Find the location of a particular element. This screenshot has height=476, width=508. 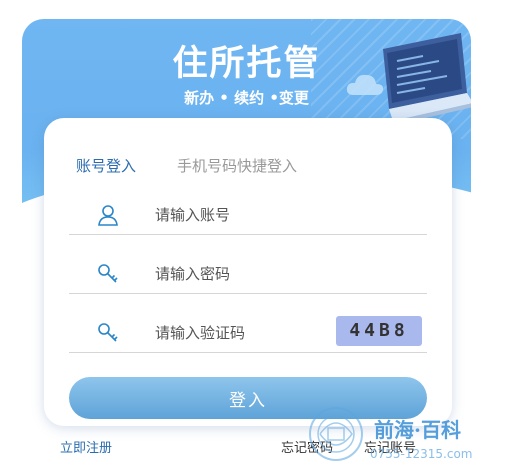

forgot-account-link: 忘记账号 is located at coordinates (390, 446).